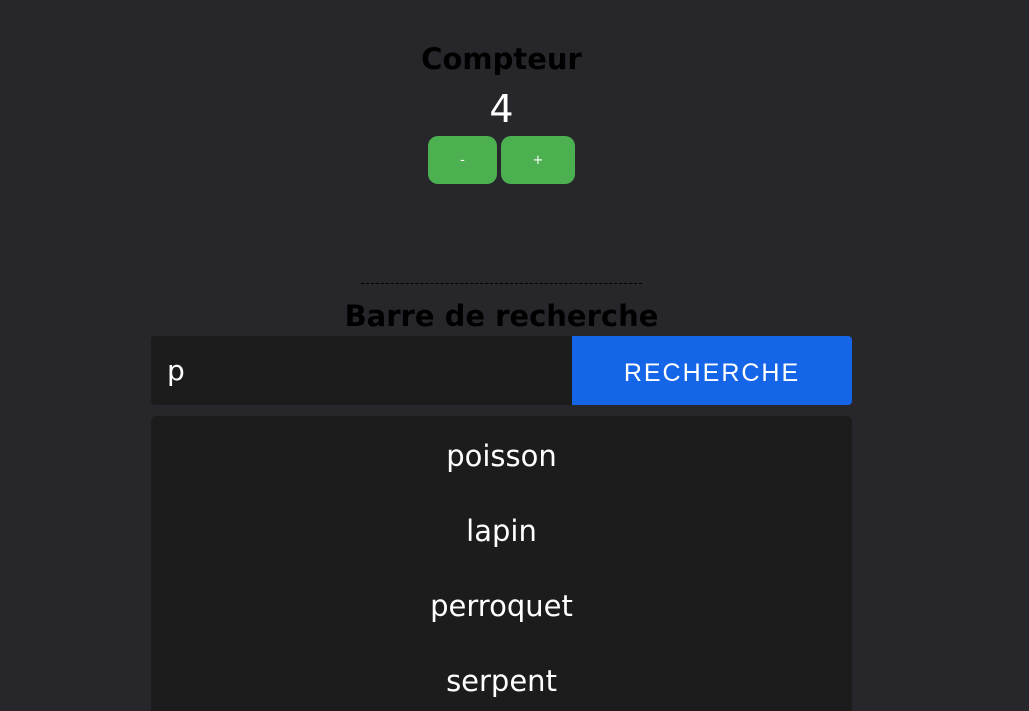  Describe the element at coordinates (501, 453) in the screenshot. I see `result-item-poisson: poisson` at that location.